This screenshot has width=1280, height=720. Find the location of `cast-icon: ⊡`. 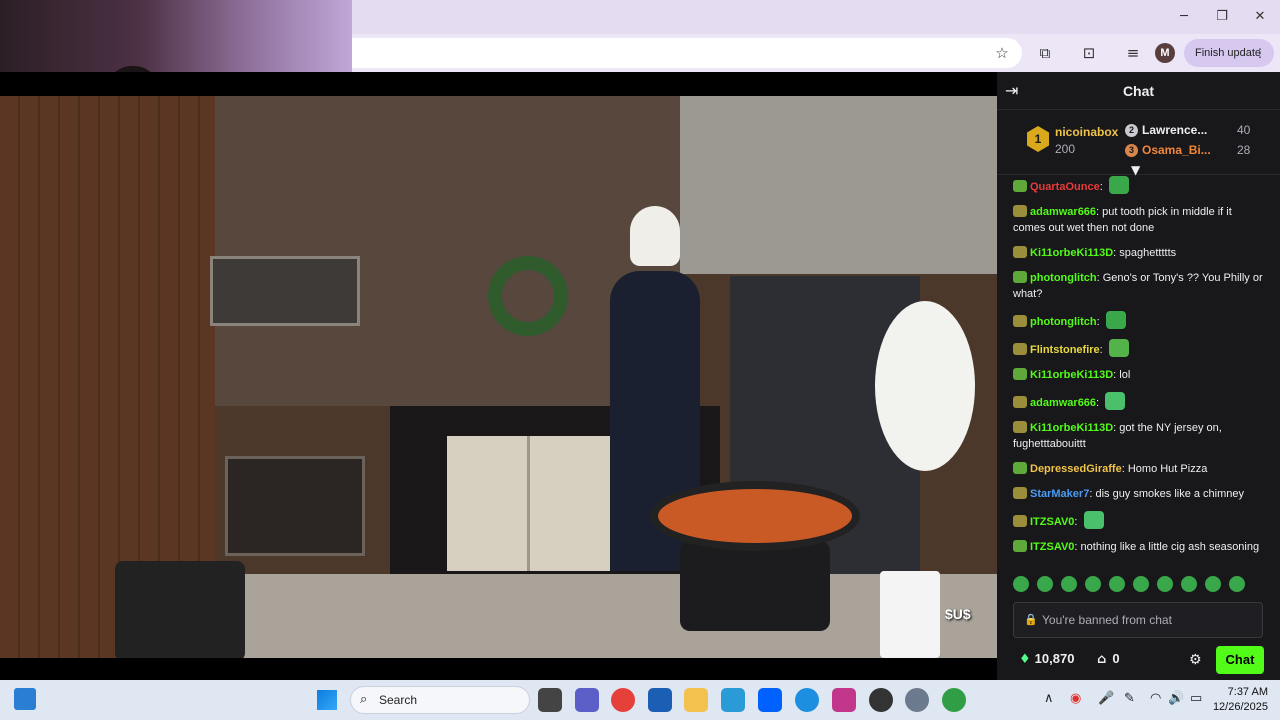

cast-icon: ⊡ is located at coordinates (1089, 53).